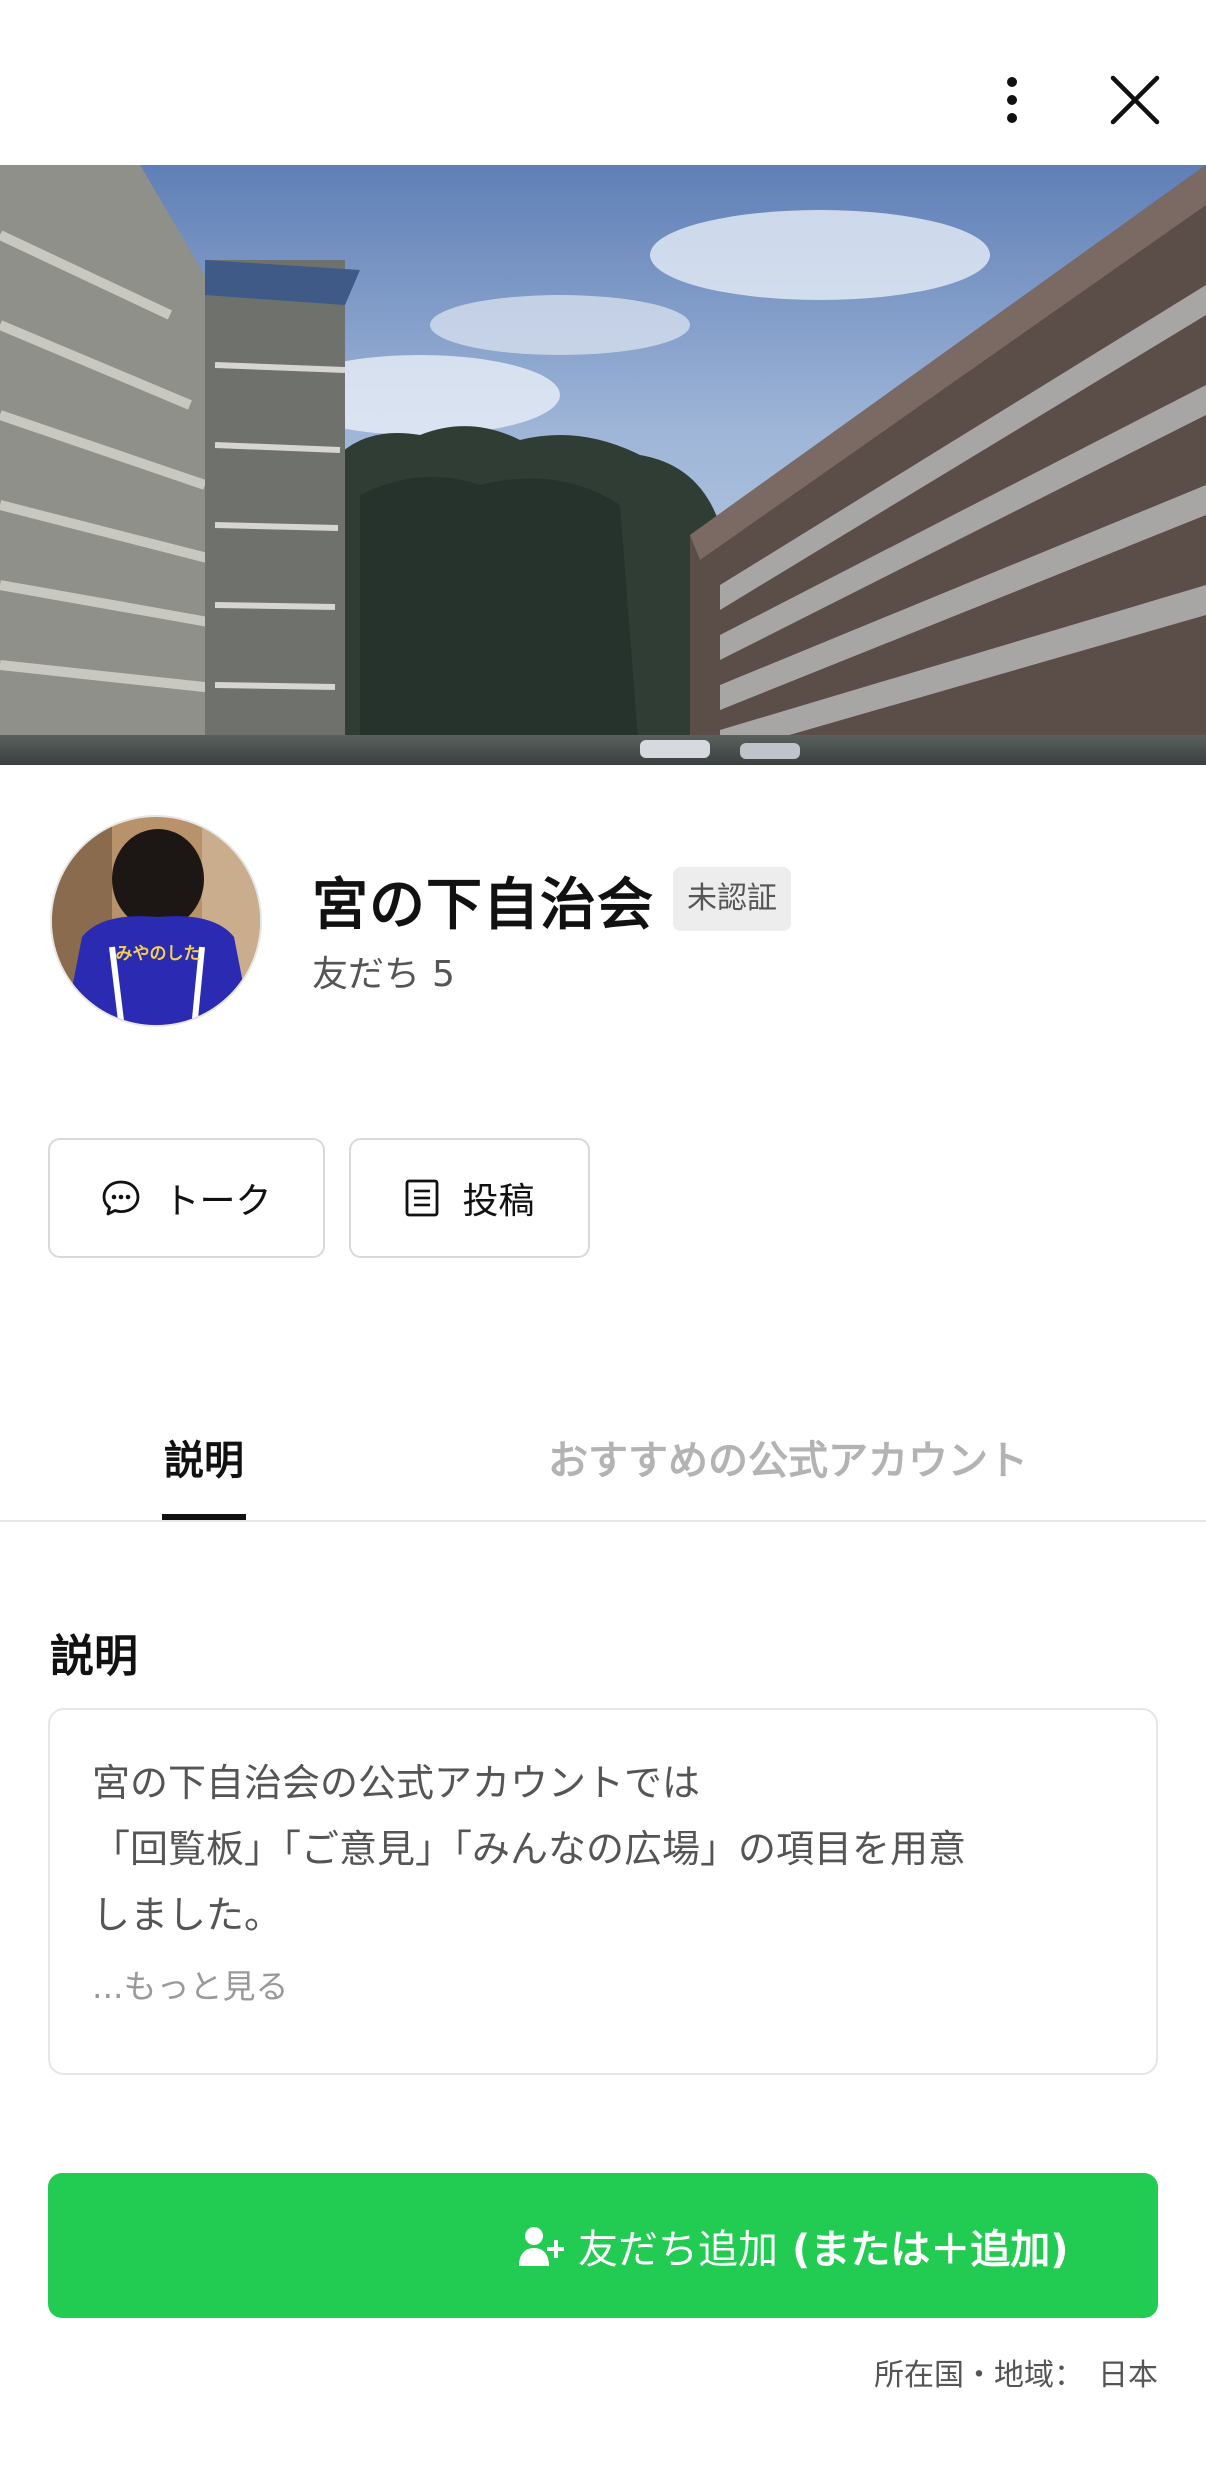 Image resolution: width=1206 pixels, height=2469 pixels. I want to click on talk-button: トーク, so click(186, 1198).